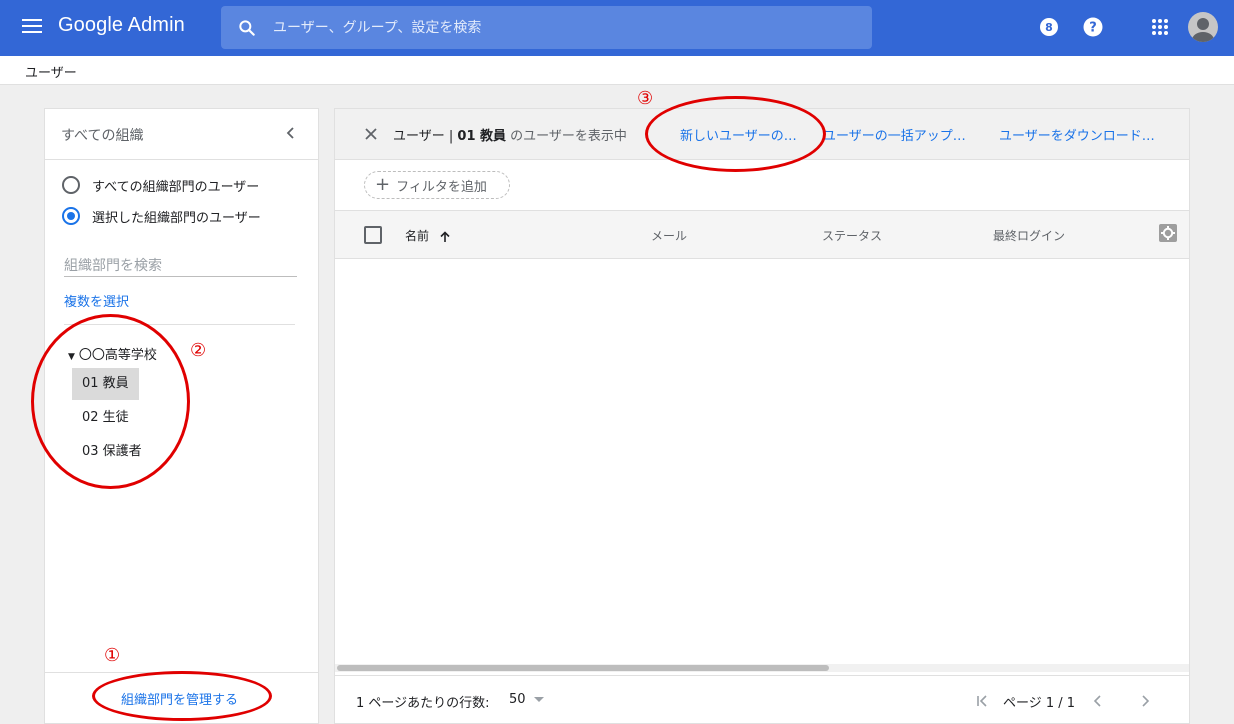 Image resolution: width=1234 pixels, height=724 pixels. What do you see at coordinates (198, 350) in the screenshot?
I see `annotation-number-2: ②` at bounding box center [198, 350].